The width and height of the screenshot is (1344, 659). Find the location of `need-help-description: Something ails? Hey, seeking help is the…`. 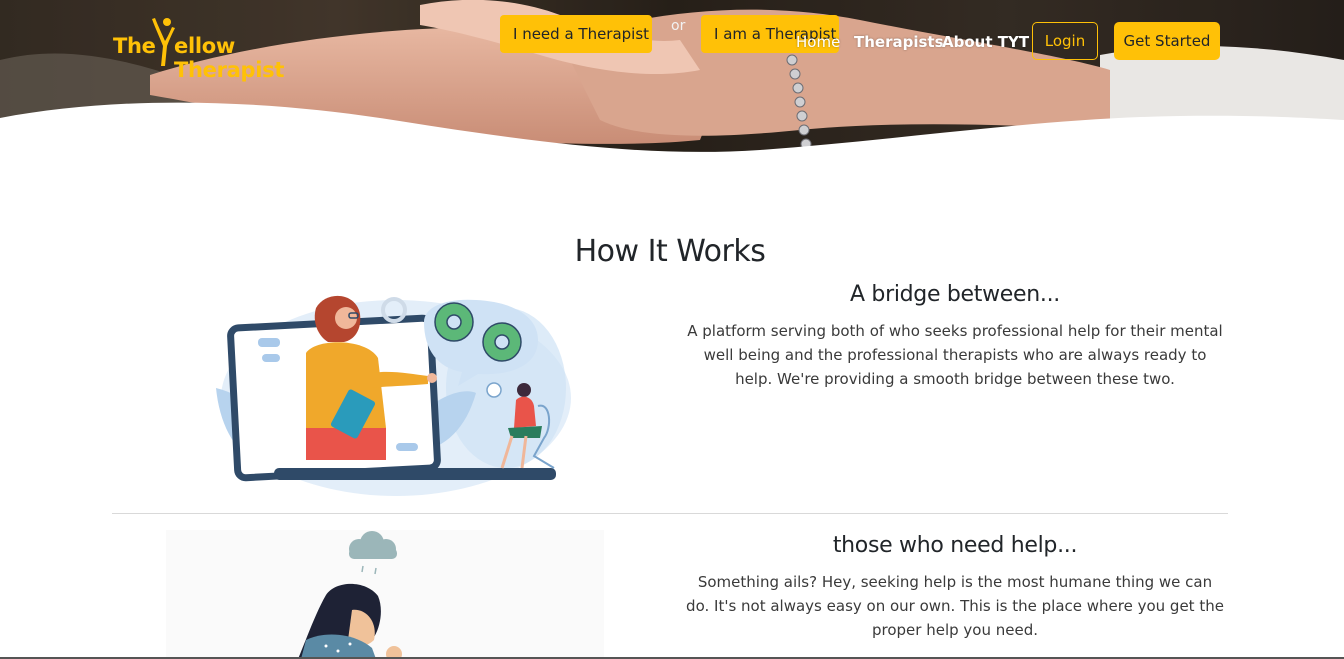

need-help-description: Something ails? Hey, seeking help is the… is located at coordinates (955, 606).